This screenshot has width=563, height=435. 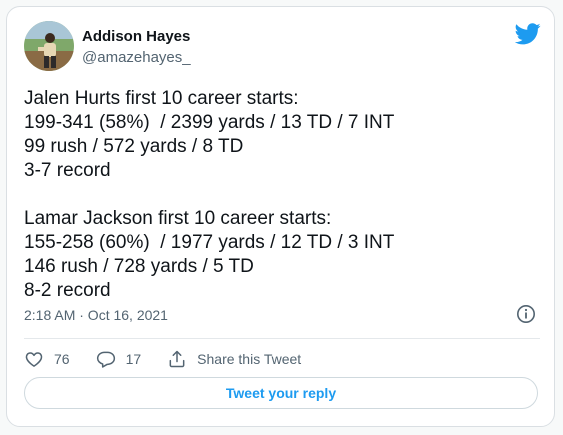 What do you see at coordinates (526, 314) in the screenshot?
I see `info-icon` at bounding box center [526, 314].